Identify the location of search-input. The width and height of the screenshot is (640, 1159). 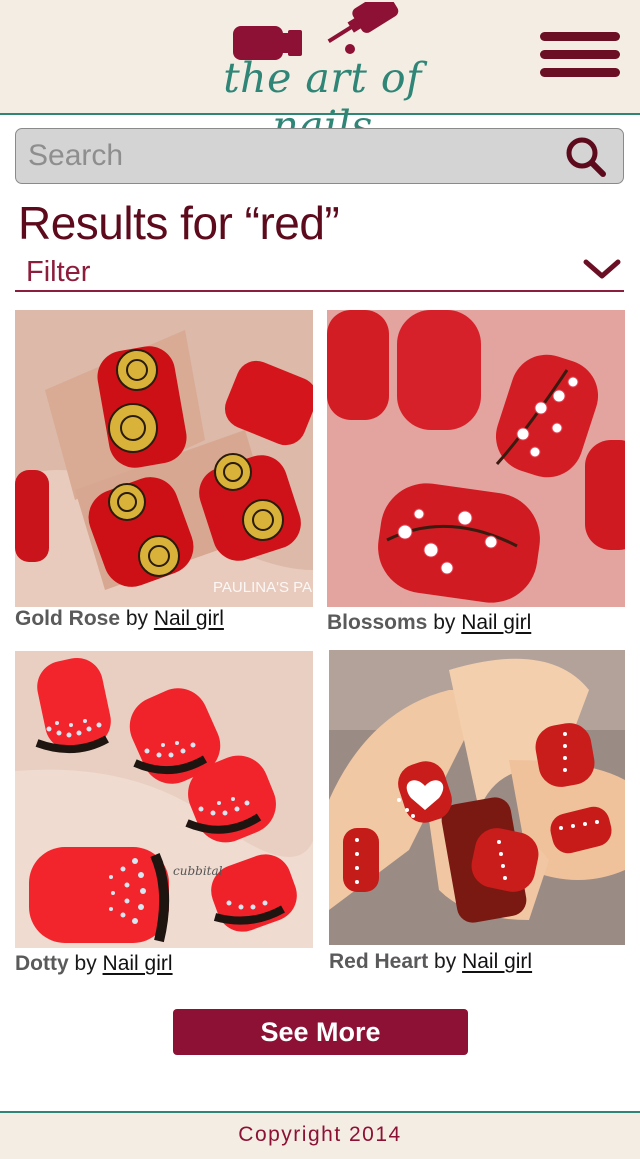
(288, 156).